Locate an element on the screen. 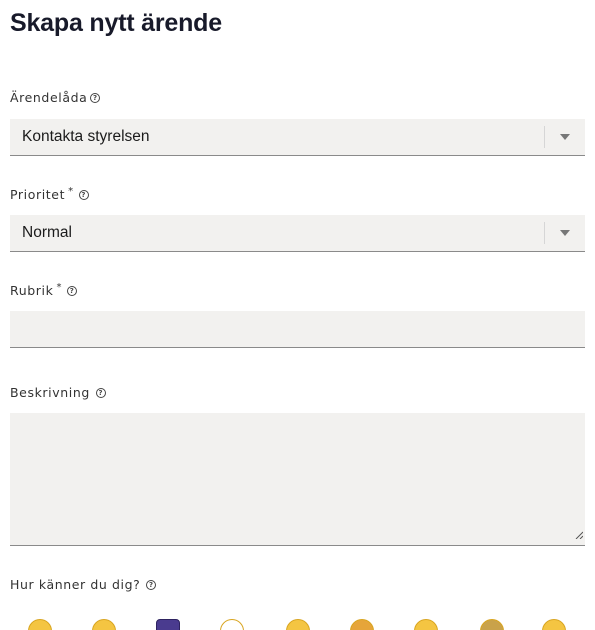  grinning-face-icon is located at coordinates (104, 624).